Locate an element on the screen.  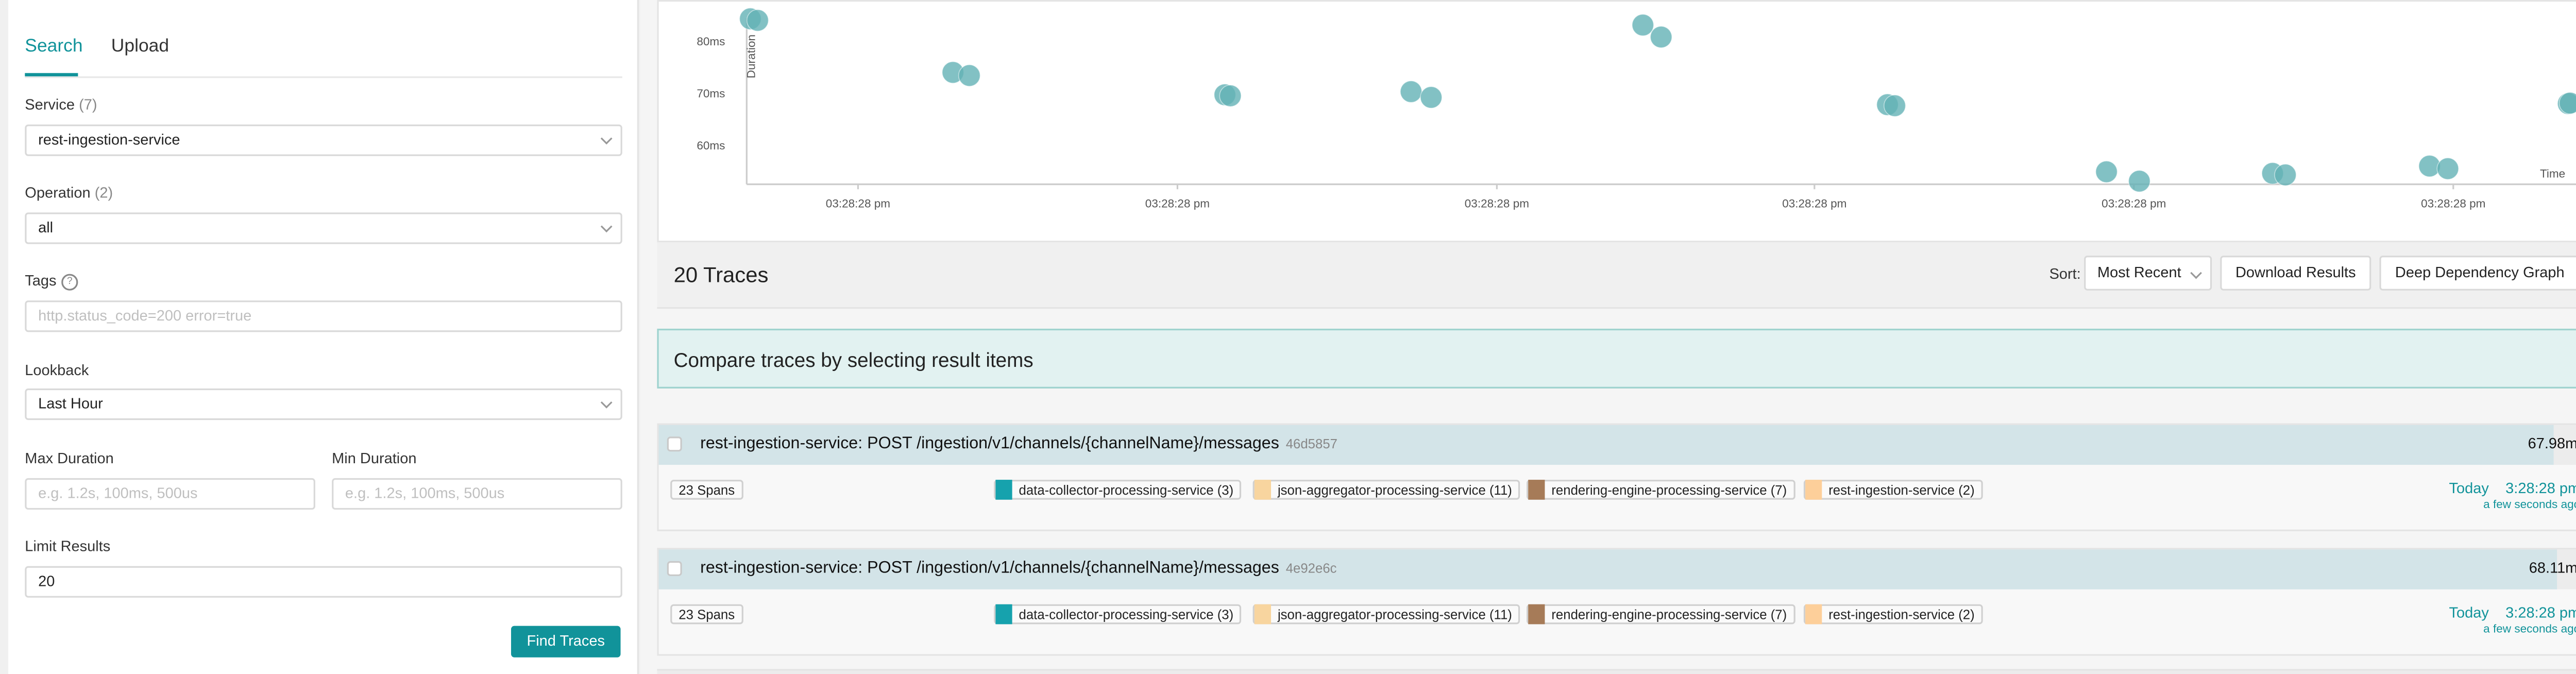
lookback-label: Lookback is located at coordinates (57, 370).